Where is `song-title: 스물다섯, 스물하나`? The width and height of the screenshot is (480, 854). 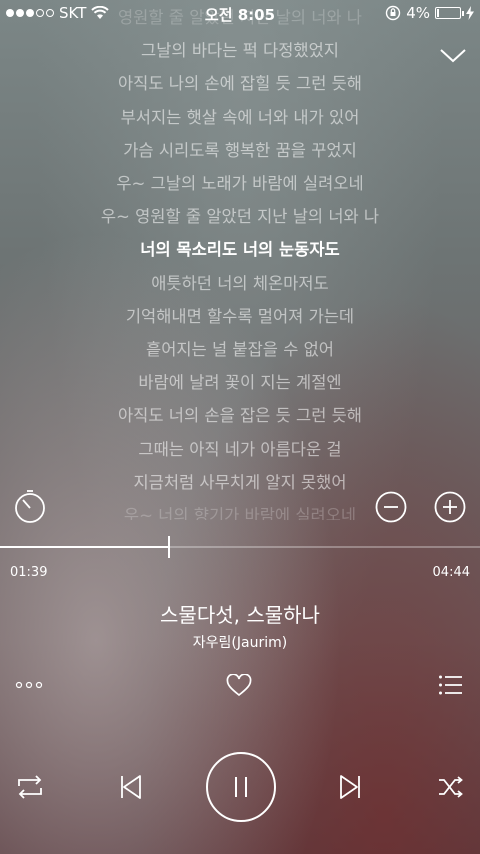
song-title: 스물다섯, 스물하나 is located at coordinates (240, 615).